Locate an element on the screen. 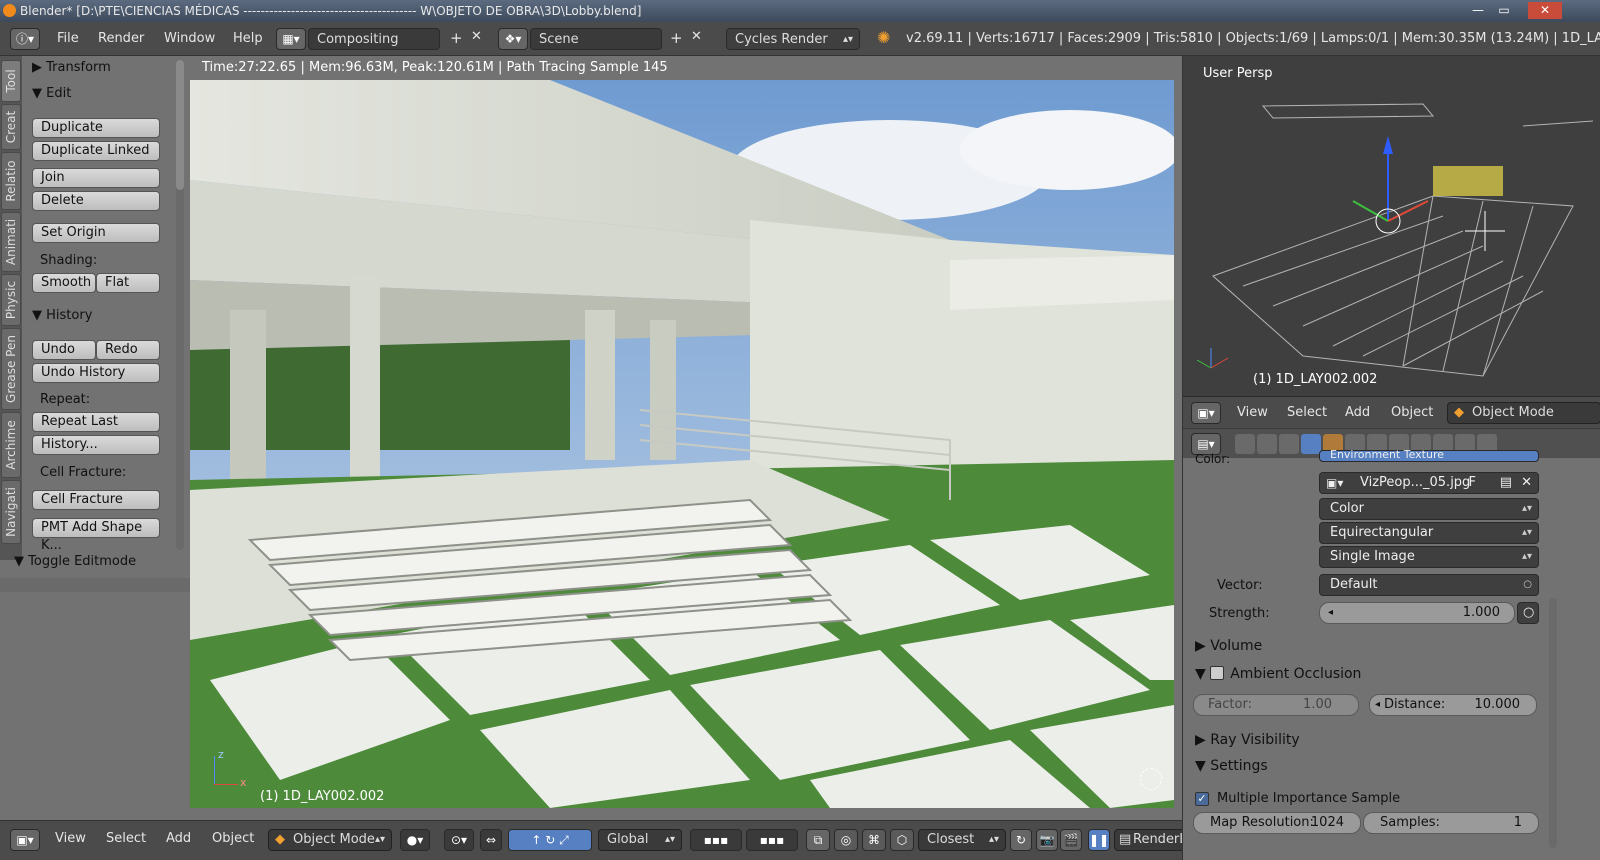  mini-object-mode-dropdown: ◆ Object Mode is located at coordinates (1523, 413).